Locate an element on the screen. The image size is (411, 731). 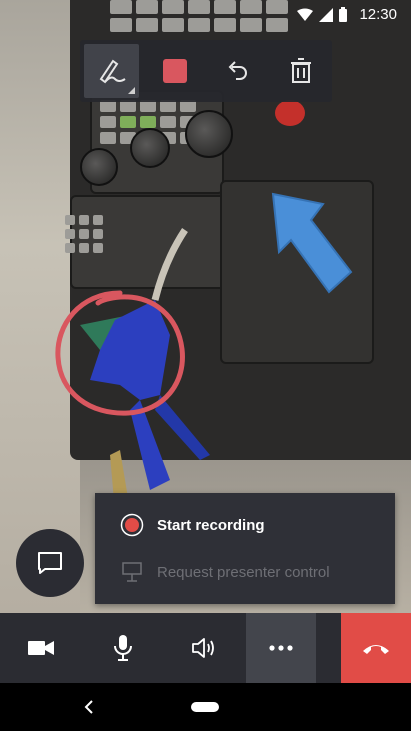
delete-button is located at coordinates (300, 71).